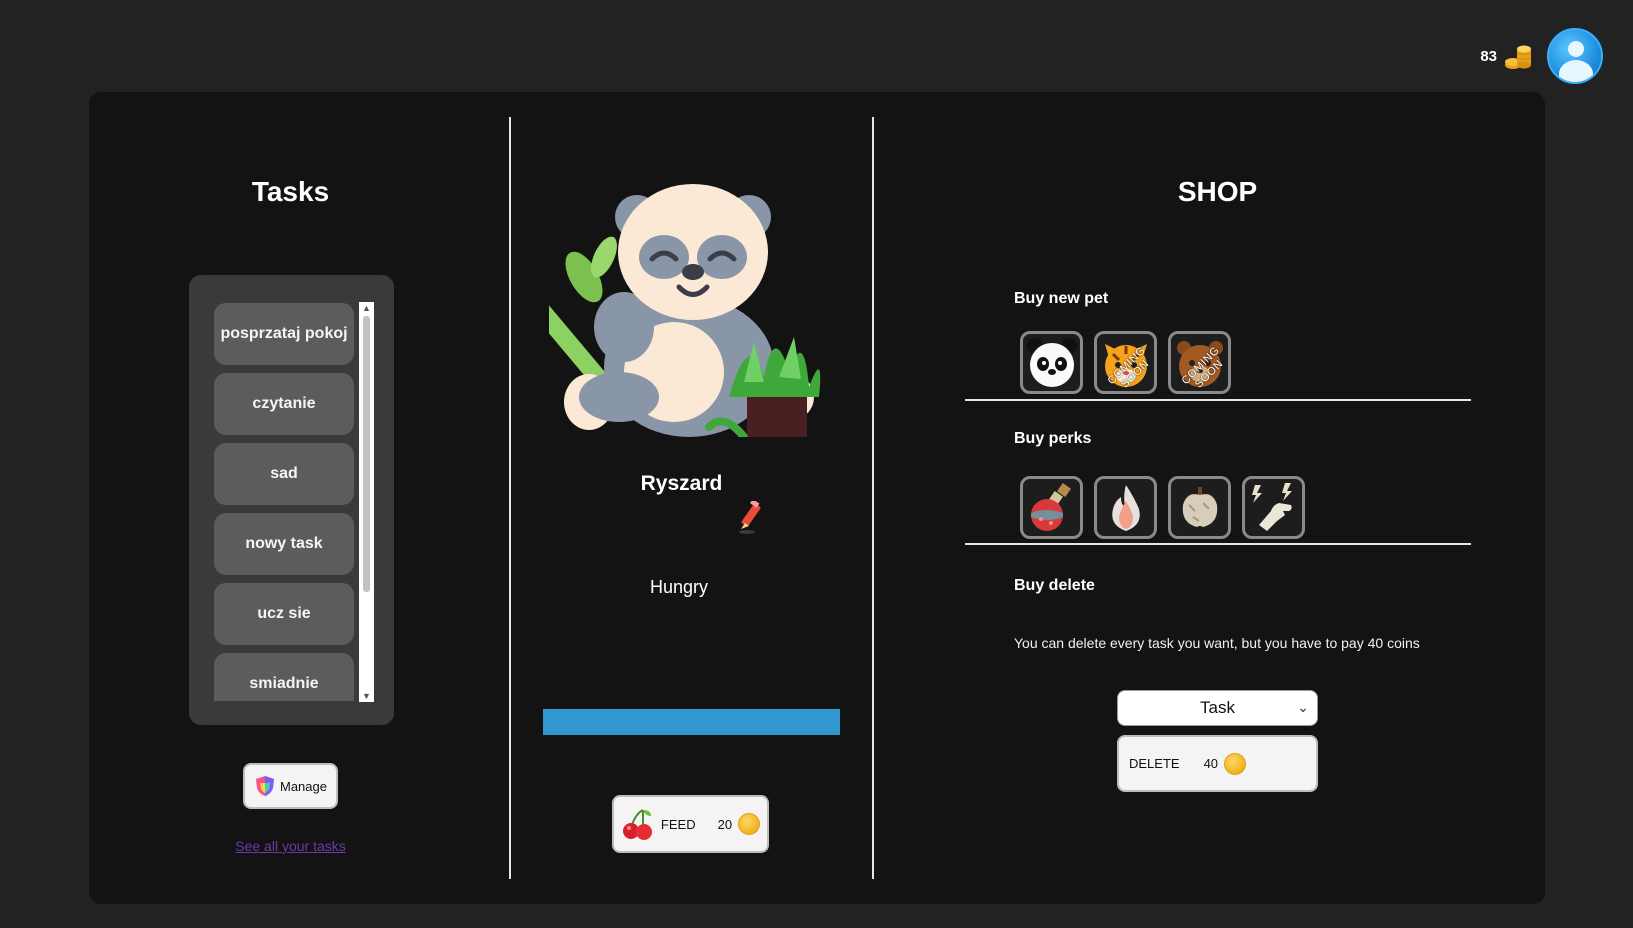 The width and height of the screenshot is (1633, 928). Describe the element at coordinates (637, 824) in the screenshot. I see `cherry-icon` at that location.